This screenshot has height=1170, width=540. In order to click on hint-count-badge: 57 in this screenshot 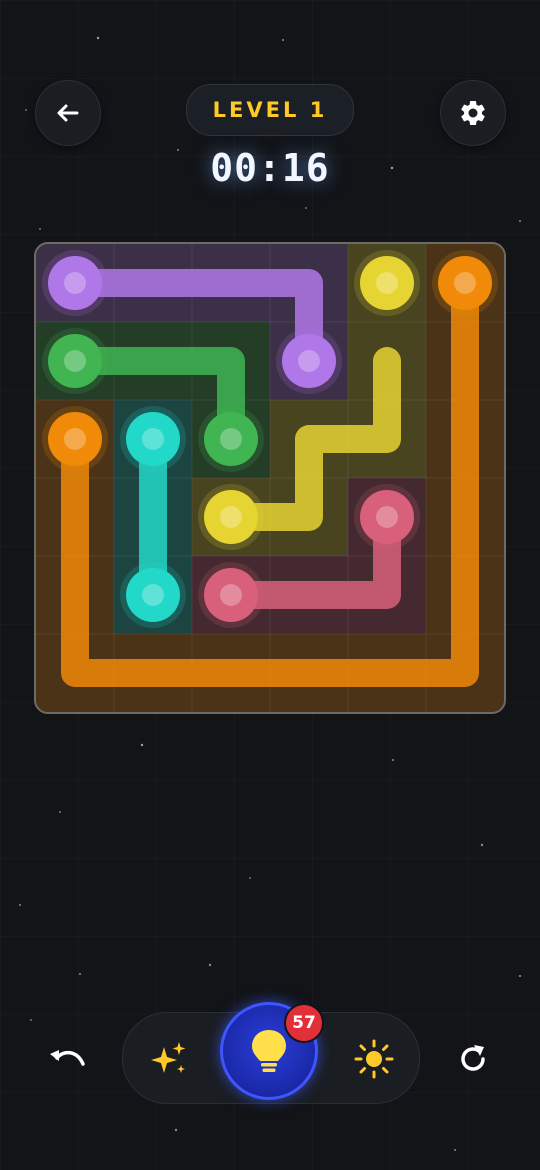, I will do `click(304, 1023)`.